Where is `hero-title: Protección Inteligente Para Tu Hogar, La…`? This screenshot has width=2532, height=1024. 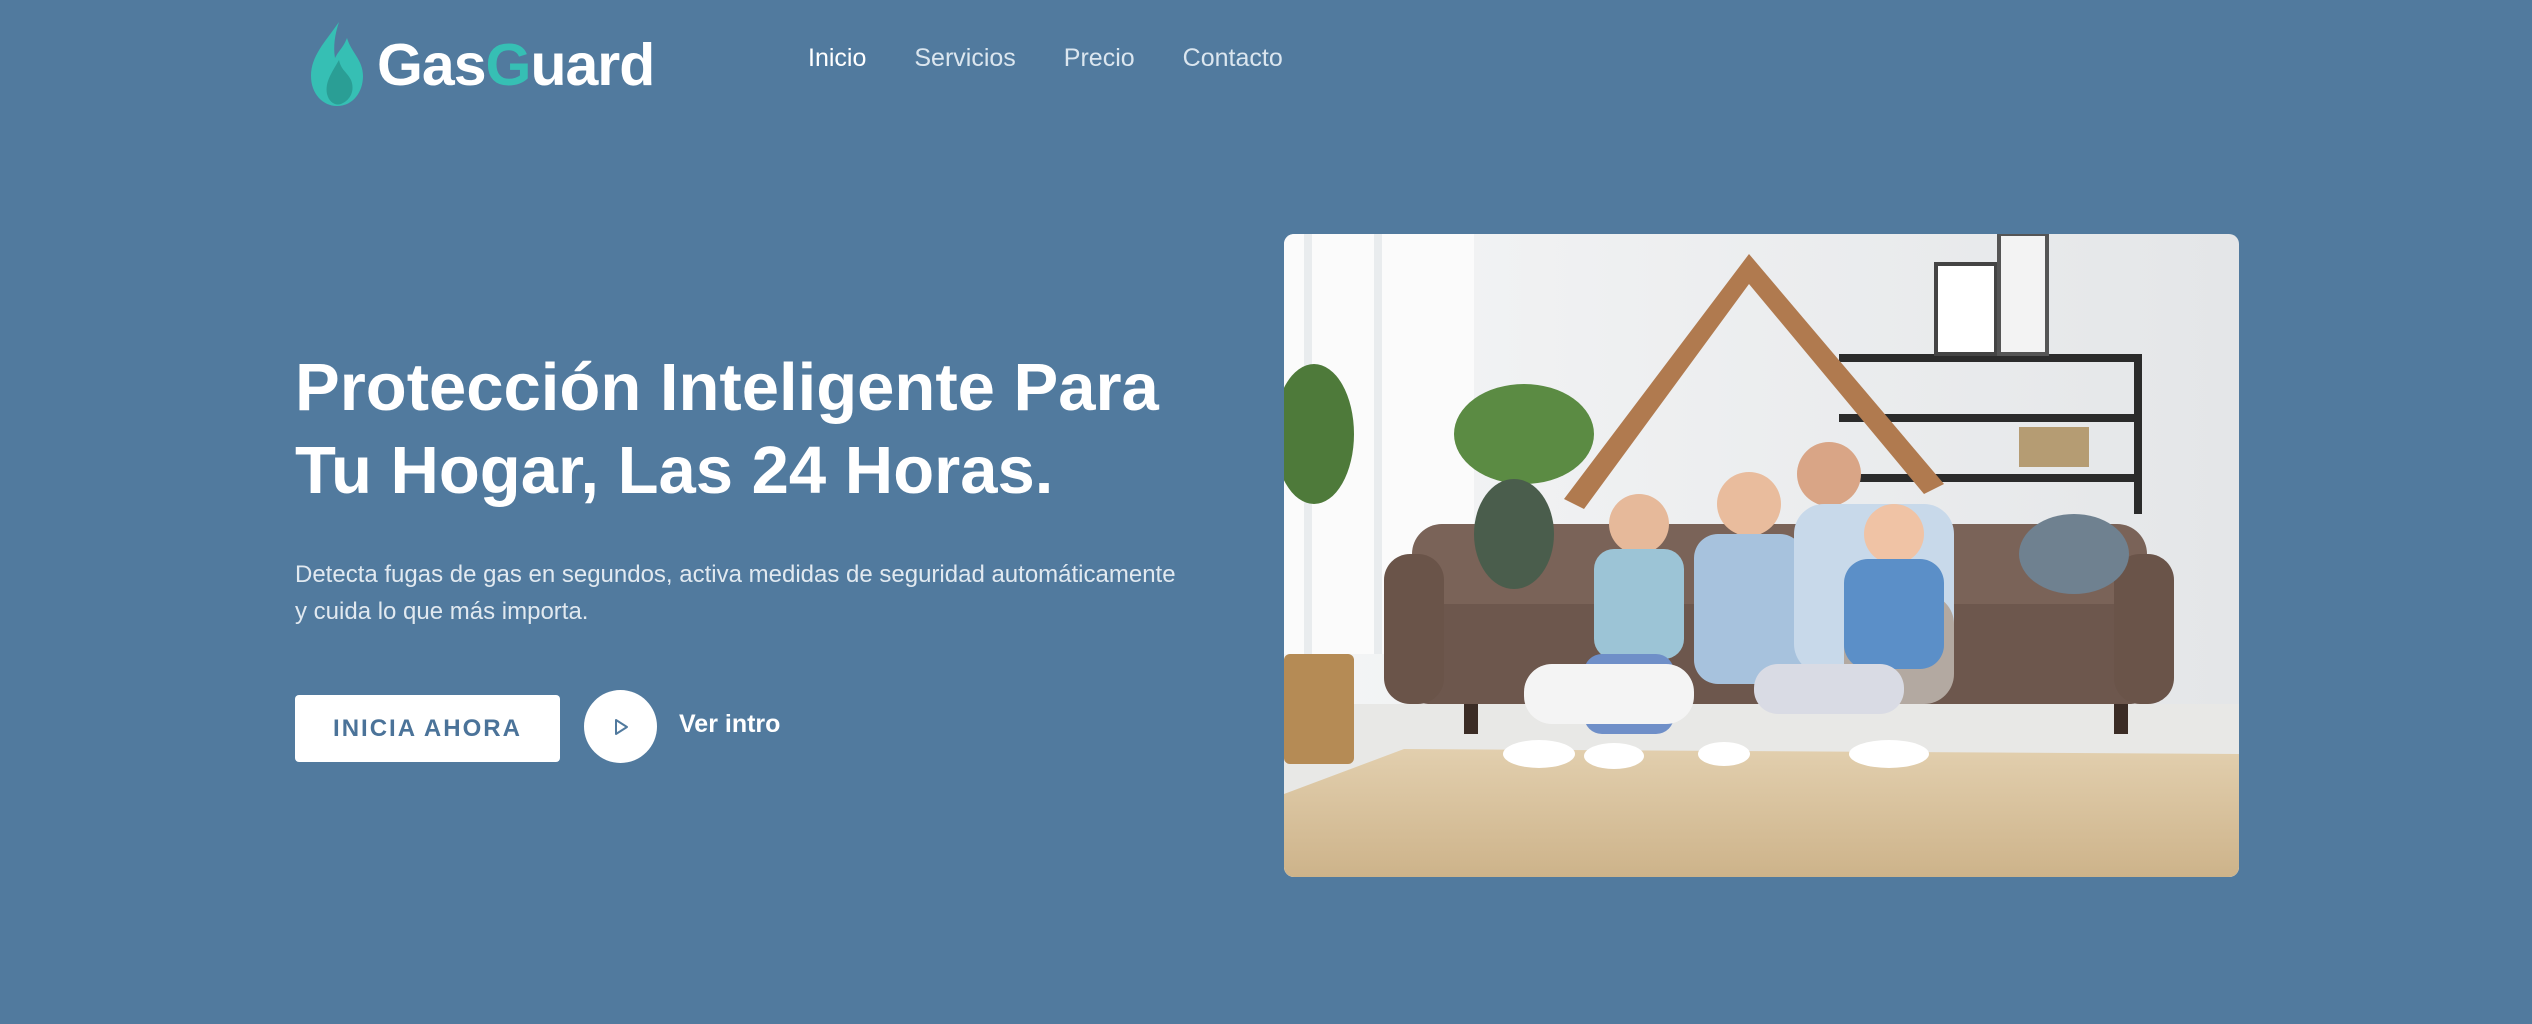 hero-title: Protección Inteligente Para Tu Hogar, La… is located at coordinates (785, 429).